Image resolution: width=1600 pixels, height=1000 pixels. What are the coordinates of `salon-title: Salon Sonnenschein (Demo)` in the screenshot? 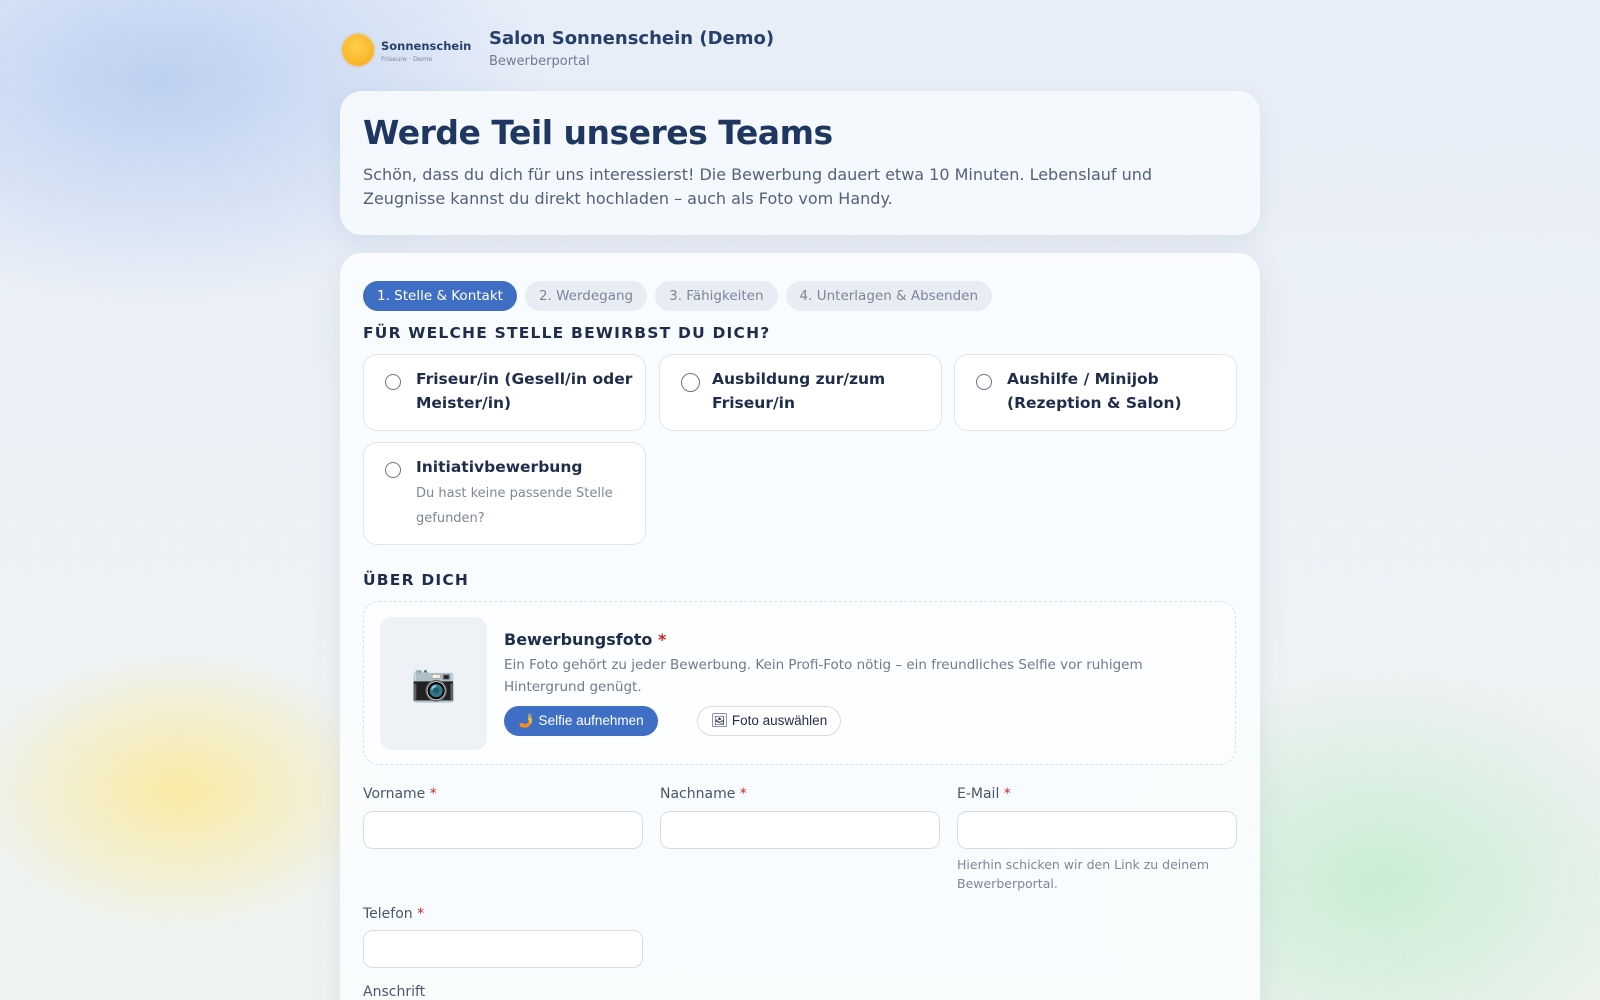 It's located at (632, 38).